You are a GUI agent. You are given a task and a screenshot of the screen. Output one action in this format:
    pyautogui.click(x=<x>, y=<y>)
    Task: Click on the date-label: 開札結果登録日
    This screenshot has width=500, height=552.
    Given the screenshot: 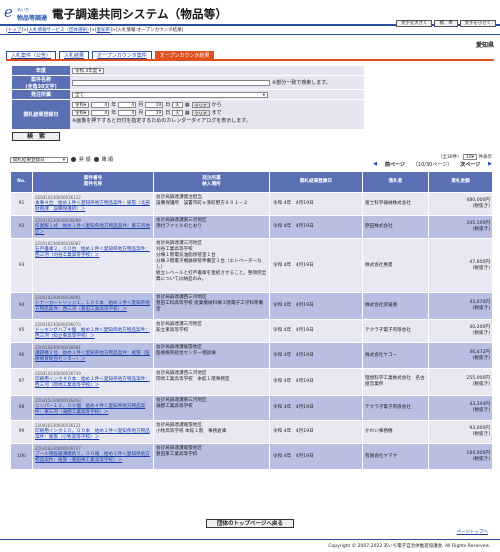 What is the action you would take?
    pyautogui.click(x=41, y=114)
    